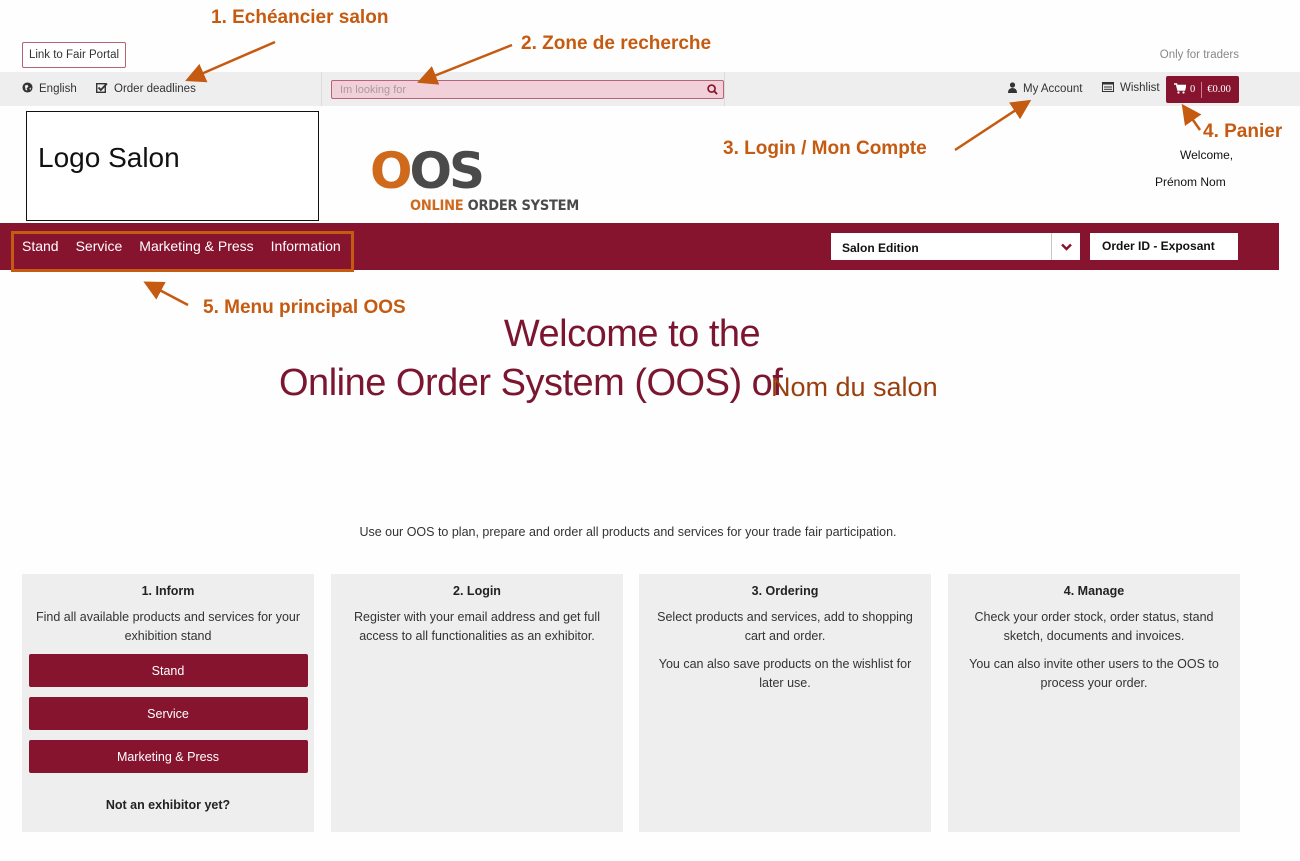  I want to click on order-deadlines-link: Order deadlines, so click(145, 89).